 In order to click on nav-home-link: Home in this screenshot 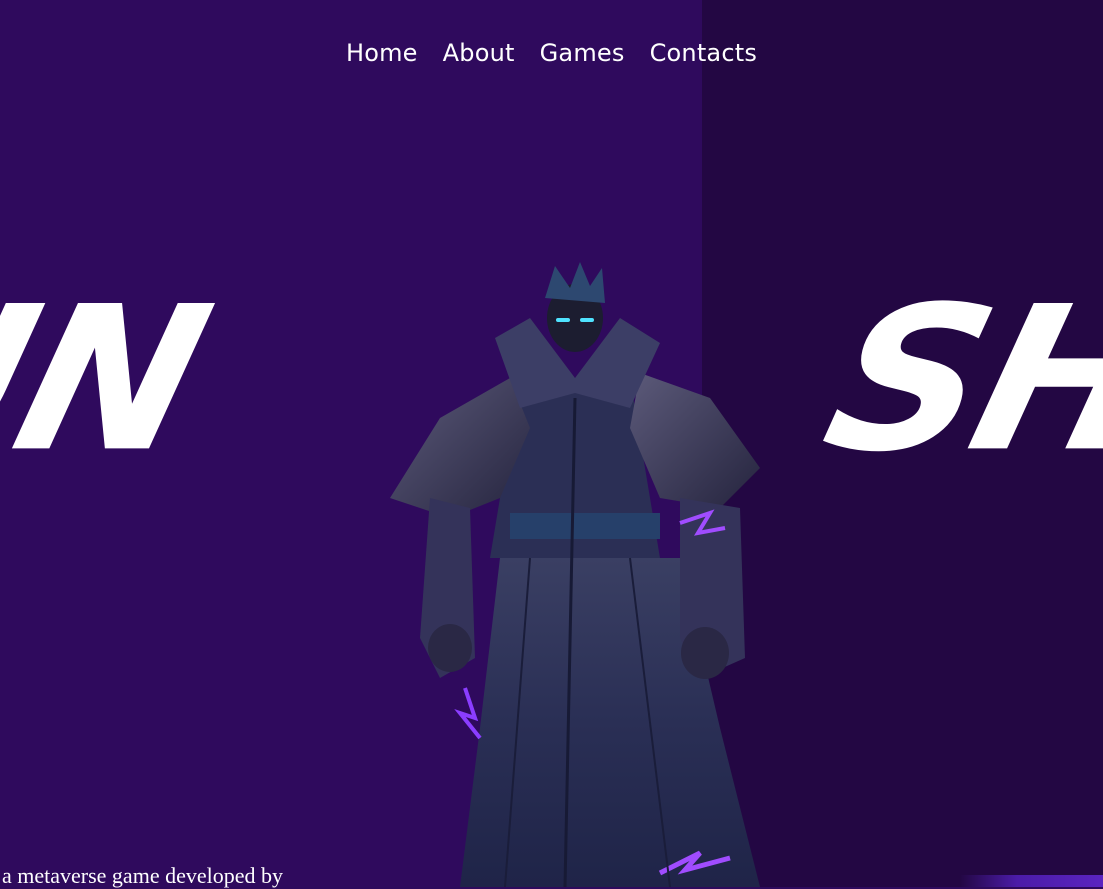, I will do `click(382, 53)`.